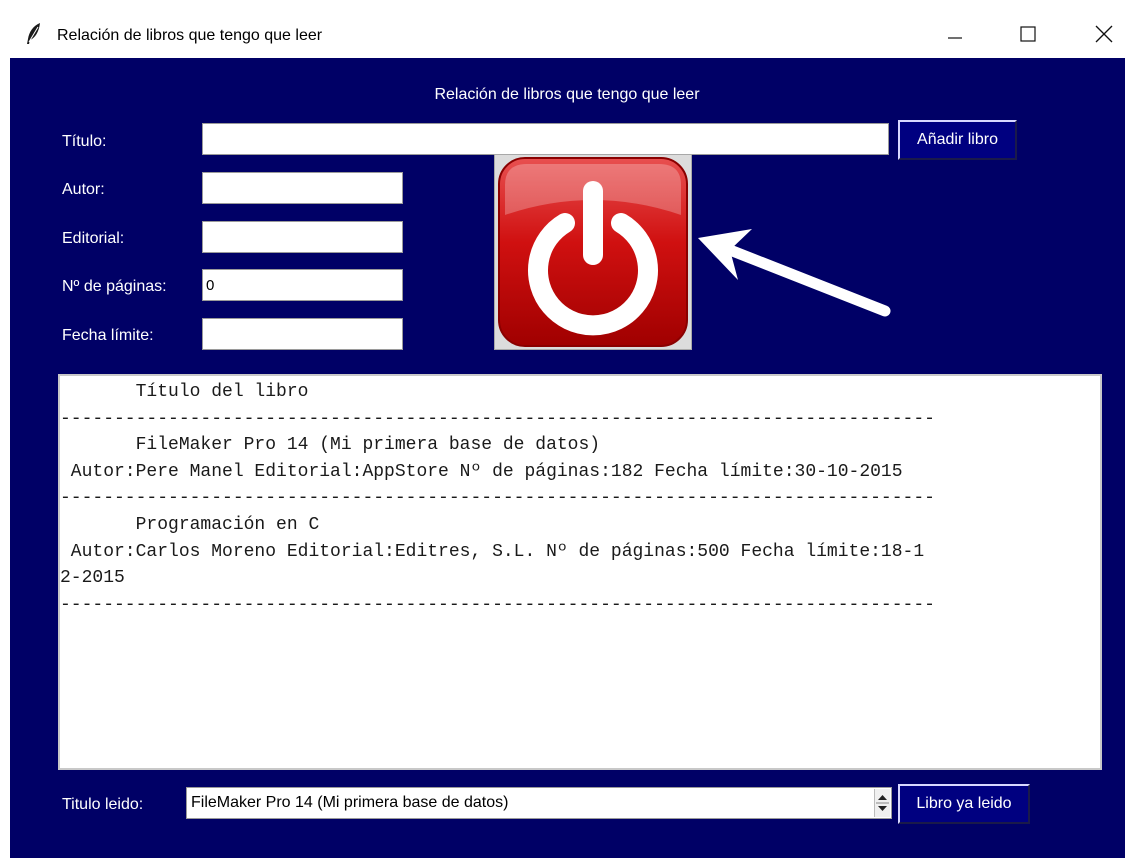  What do you see at coordinates (114, 286) in the screenshot?
I see `paginas-label: Nº de páginas:` at bounding box center [114, 286].